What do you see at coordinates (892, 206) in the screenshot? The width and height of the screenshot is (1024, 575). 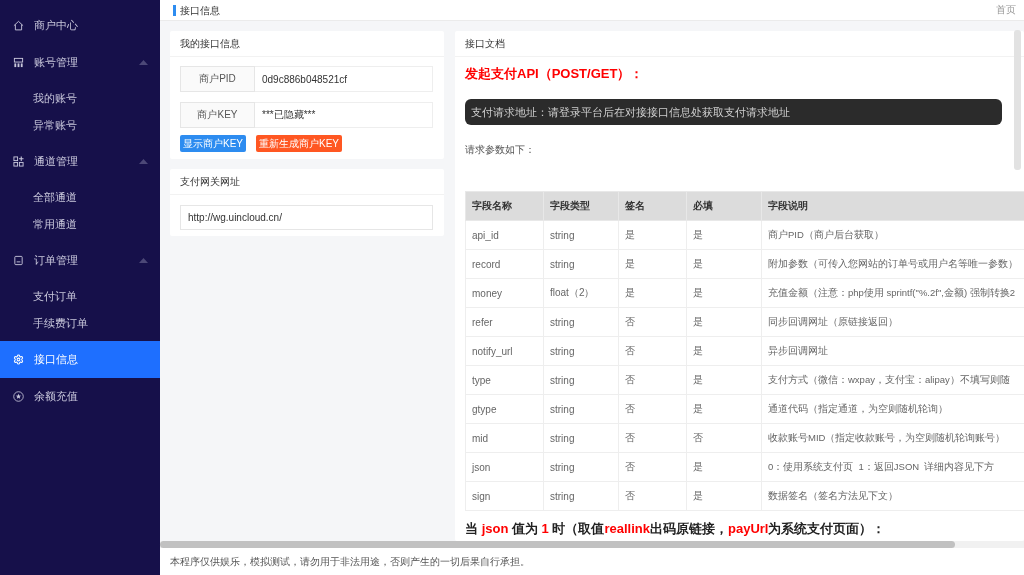 I see `column-header: 字段说明` at bounding box center [892, 206].